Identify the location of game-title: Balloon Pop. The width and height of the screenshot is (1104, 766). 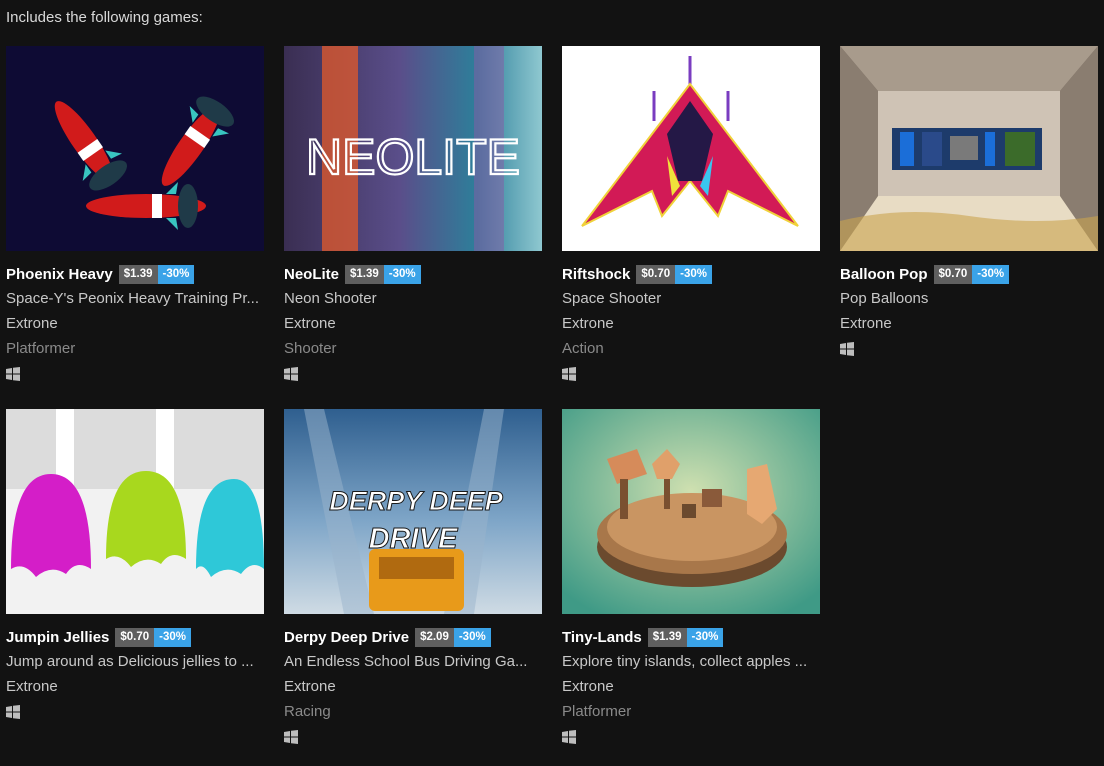
(884, 274).